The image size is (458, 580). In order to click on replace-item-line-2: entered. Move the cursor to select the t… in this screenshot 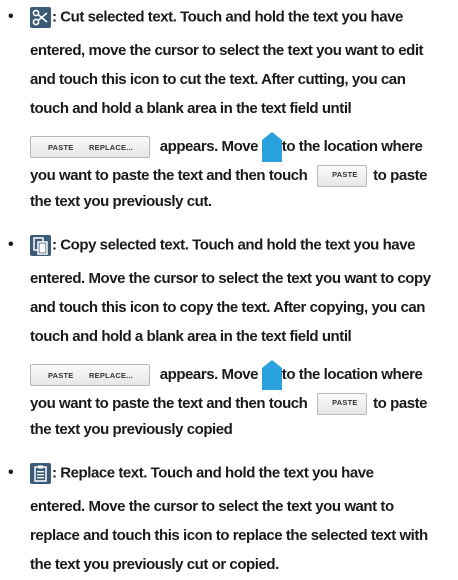, I will do `click(212, 506)`.